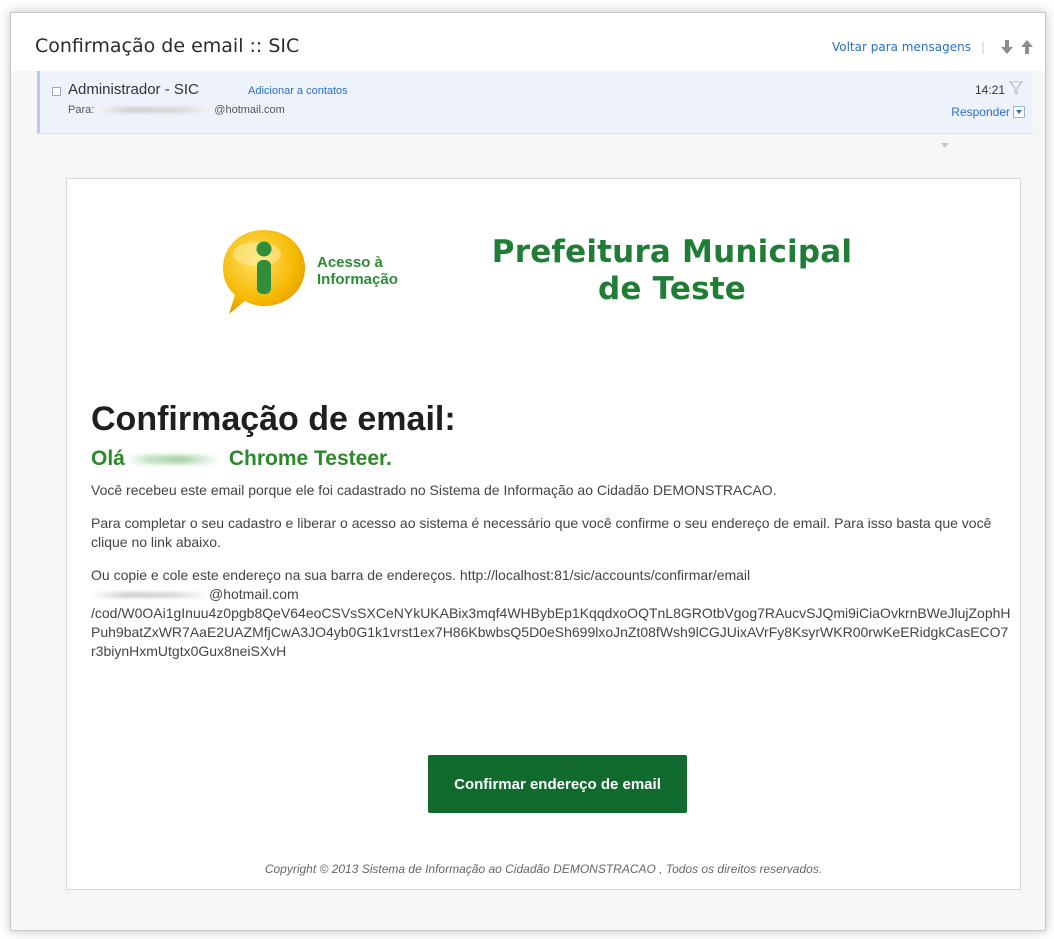  I want to click on back-to-messages-link: Voltar para mensagens, so click(901, 47).